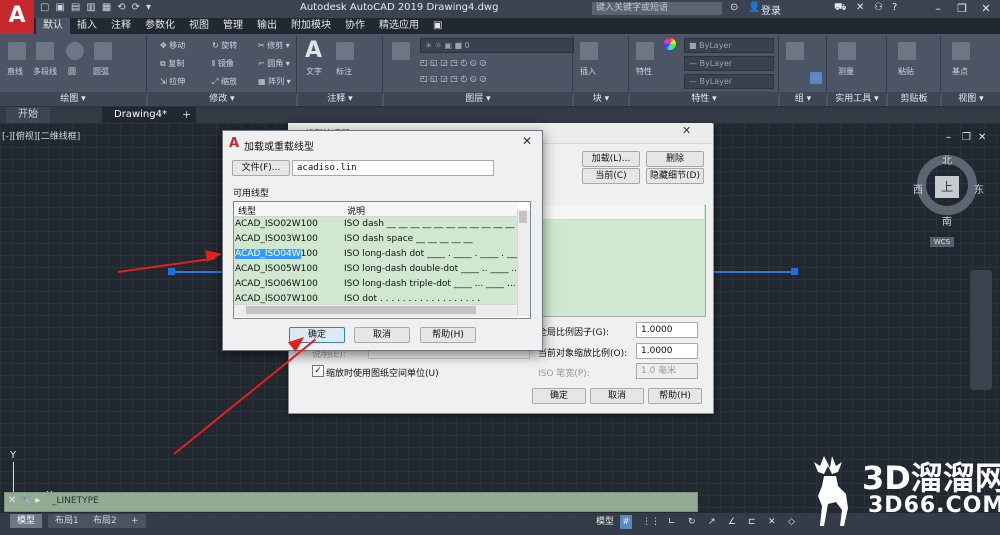 This screenshot has width=1000, height=535. What do you see at coordinates (274, 45) in the screenshot?
I see `trim-tool: ✂ 修剪 ▾` at bounding box center [274, 45].